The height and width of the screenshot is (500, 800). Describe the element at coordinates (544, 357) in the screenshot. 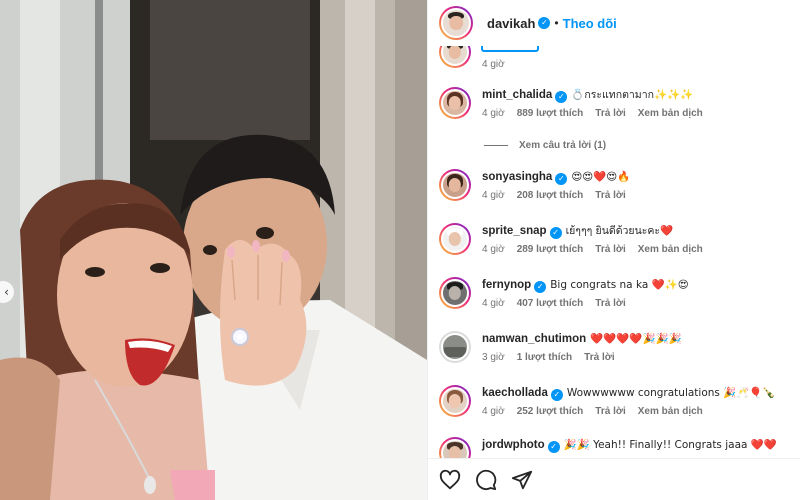

I see `comment-likes: 1 lượt thích` at that location.